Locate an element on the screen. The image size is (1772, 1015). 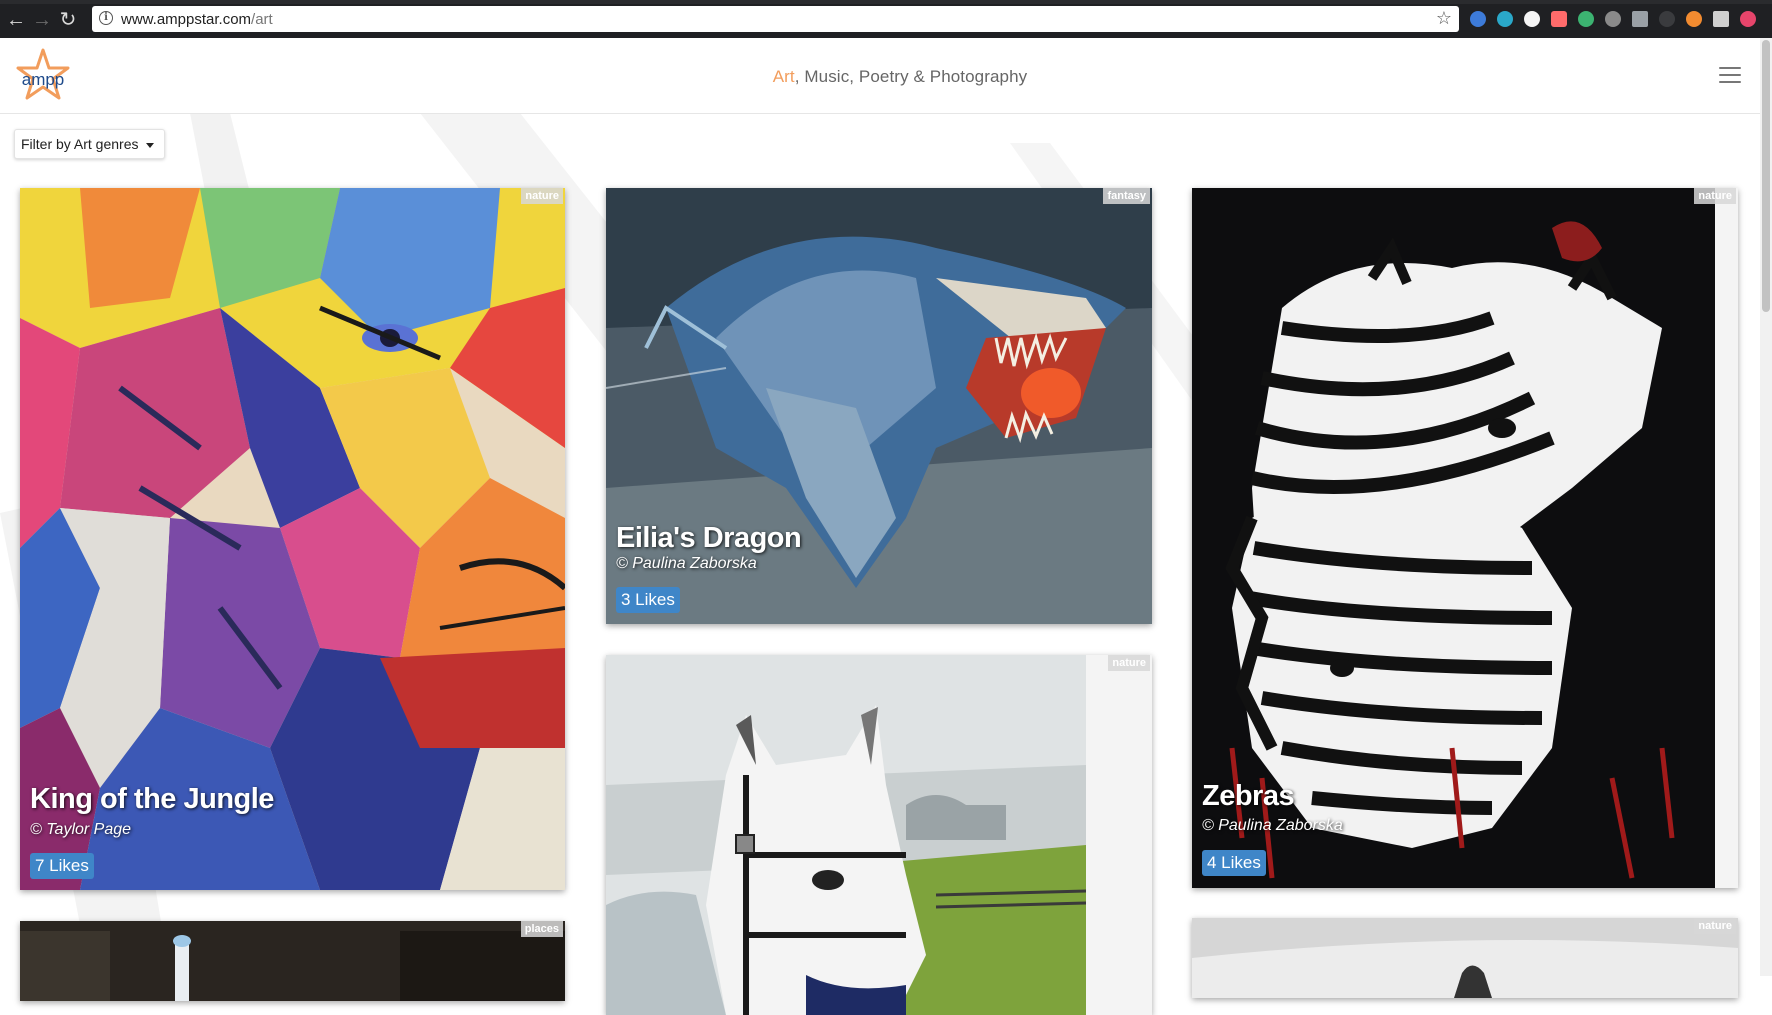
site-tagline: Art, Music, Poetry & Photography is located at coordinates (886, 77).